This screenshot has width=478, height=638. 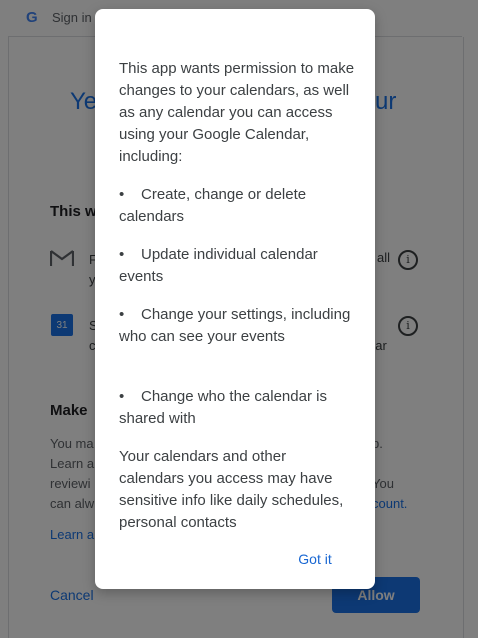 I want to click on bullet-text: Change who the calendar is shared with, so click(x=223, y=407).